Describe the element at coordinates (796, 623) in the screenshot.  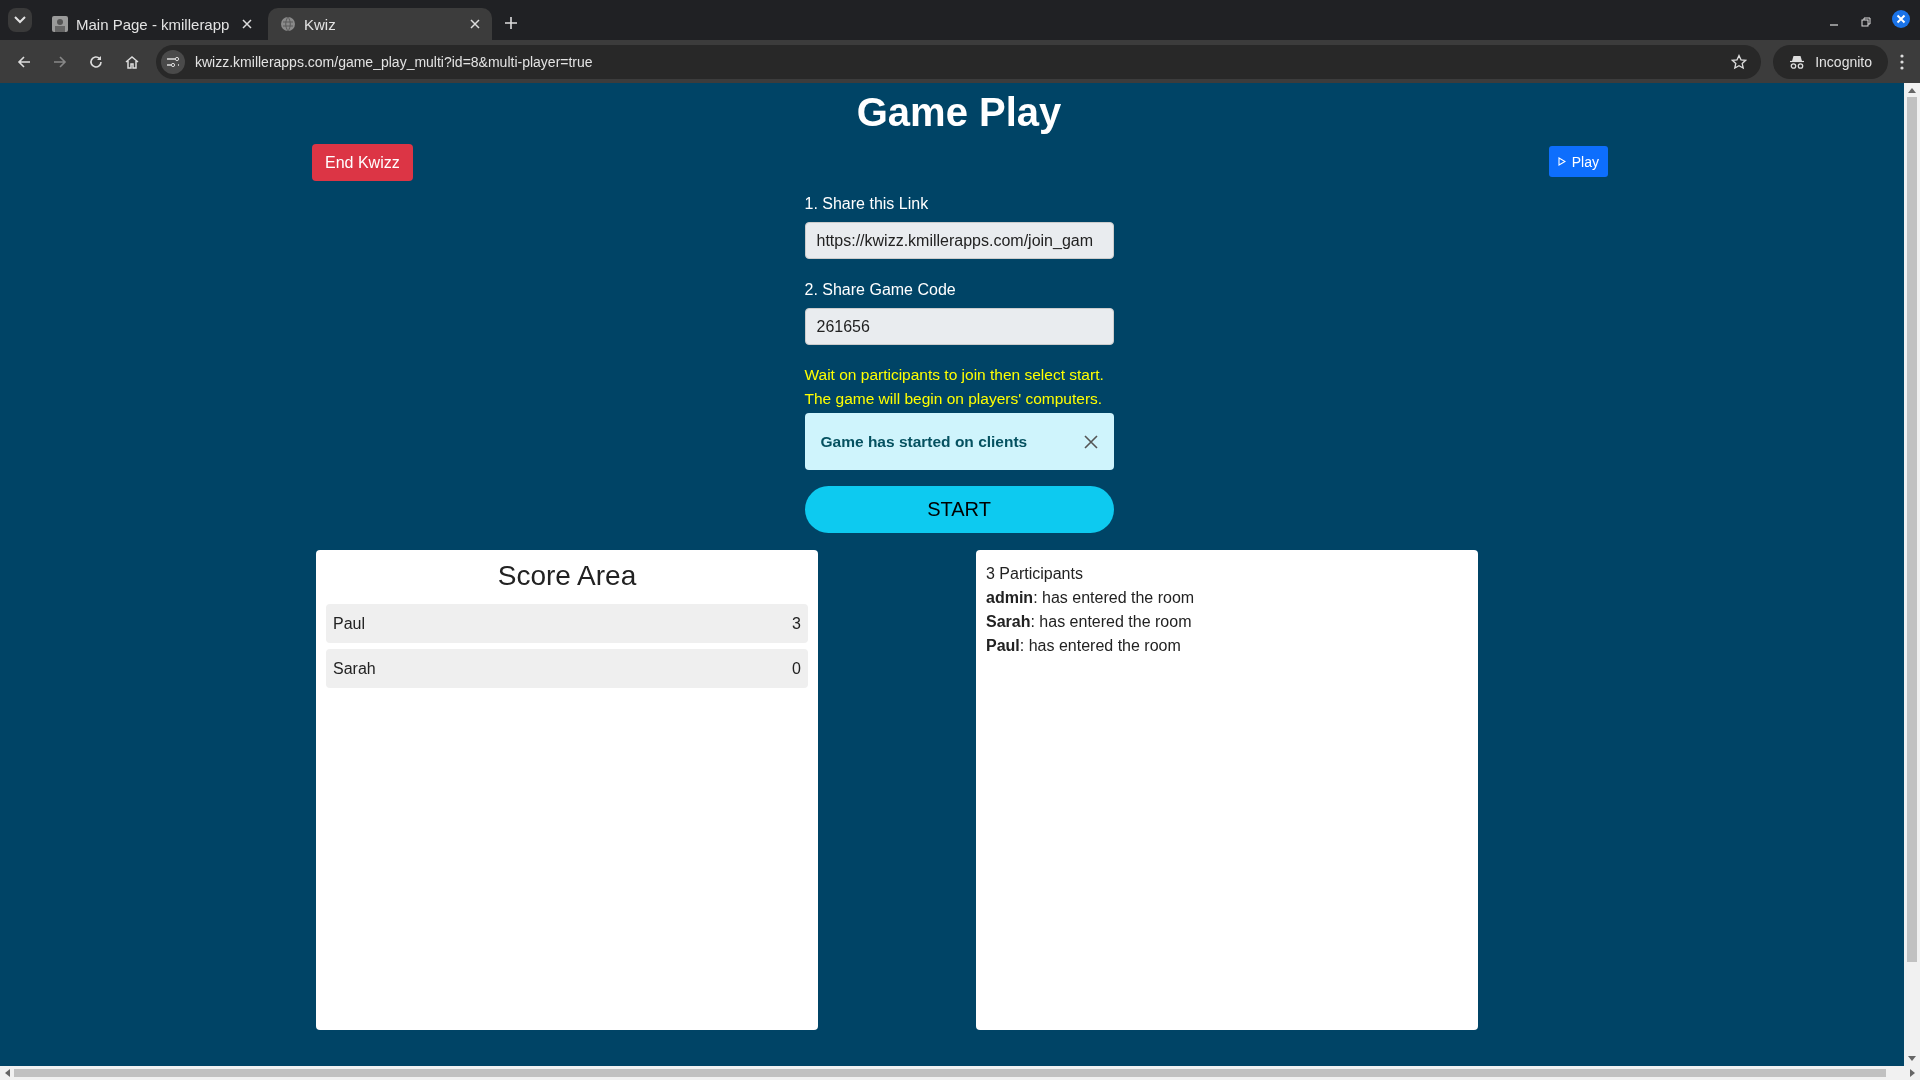
I see `player-score: 3` at that location.